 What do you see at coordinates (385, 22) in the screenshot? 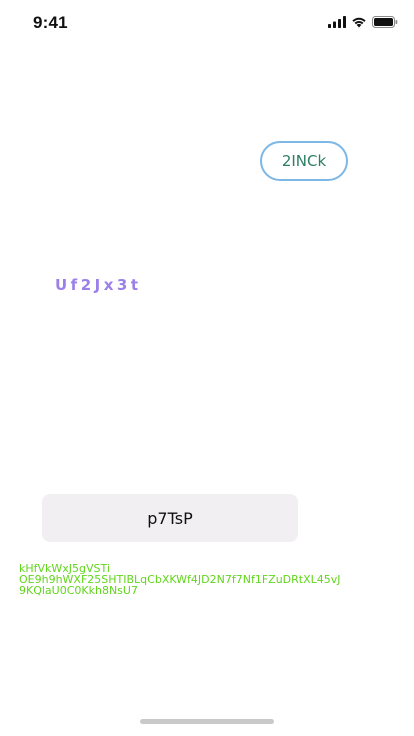
I see `battery-icon` at bounding box center [385, 22].